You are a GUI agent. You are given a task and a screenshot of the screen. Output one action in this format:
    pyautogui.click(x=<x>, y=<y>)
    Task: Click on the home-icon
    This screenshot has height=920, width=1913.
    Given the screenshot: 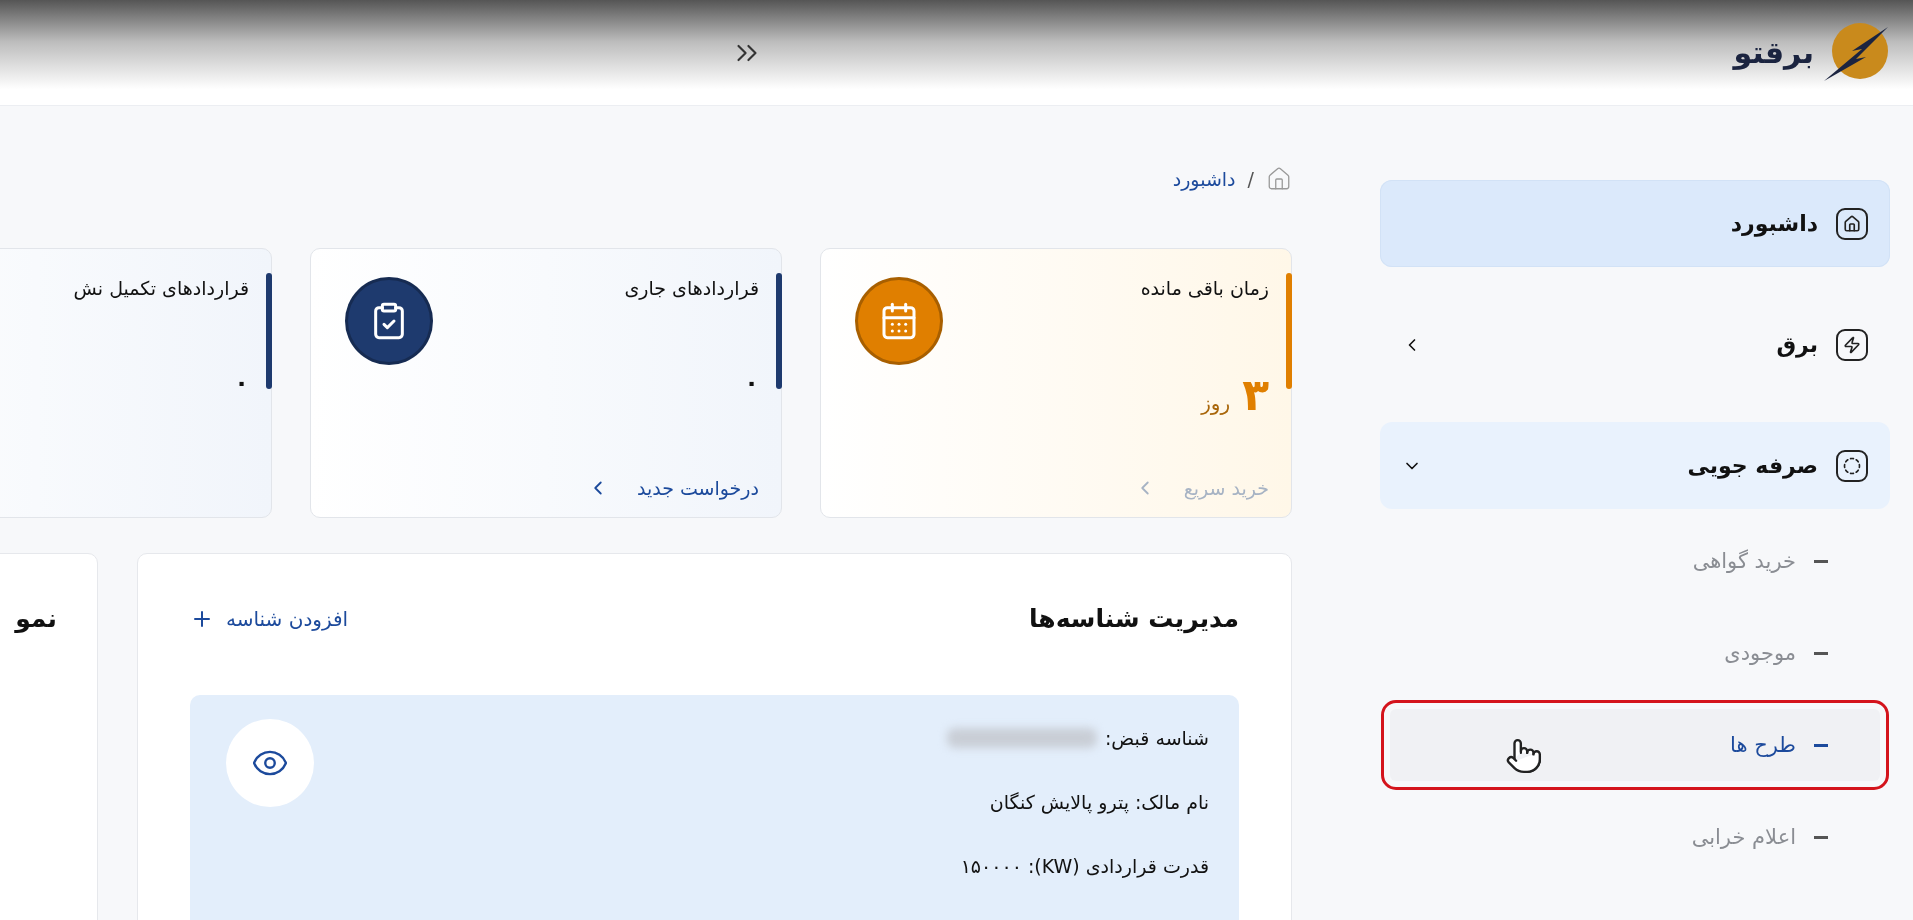 What is the action you would take?
    pyautogui.click(x=1279, y=179)
    